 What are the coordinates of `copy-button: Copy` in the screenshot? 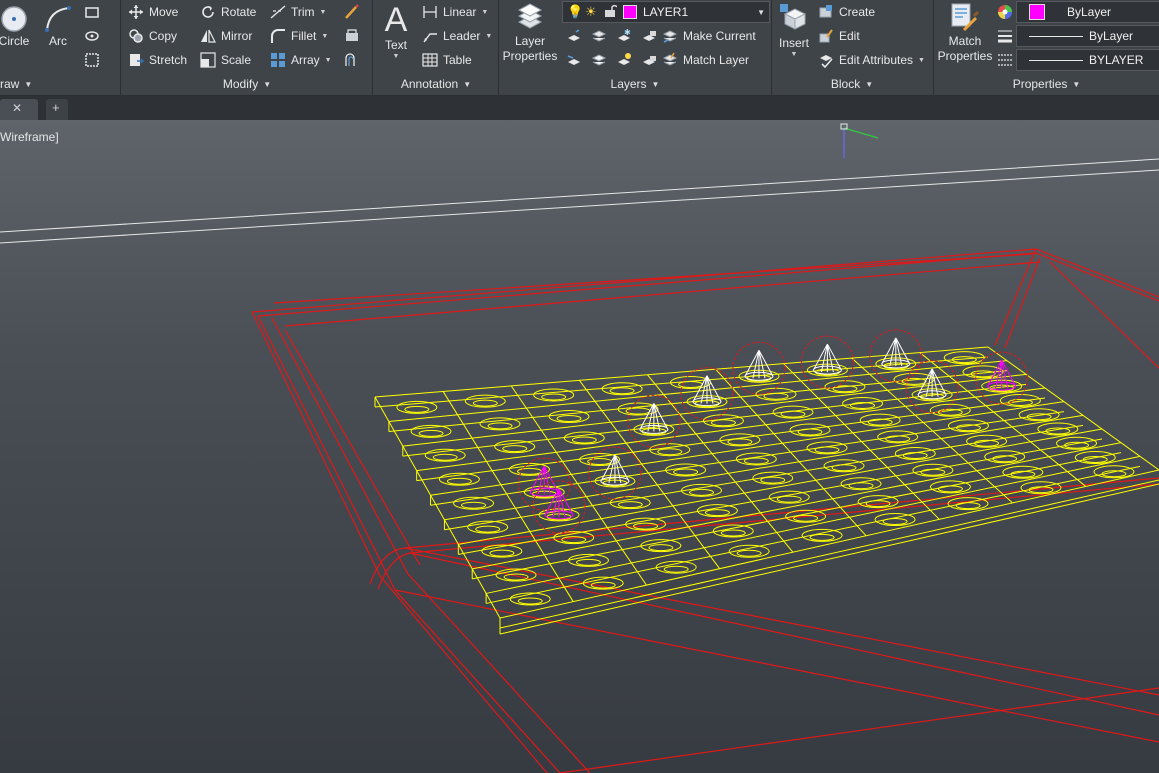 It's located at (152, 36).